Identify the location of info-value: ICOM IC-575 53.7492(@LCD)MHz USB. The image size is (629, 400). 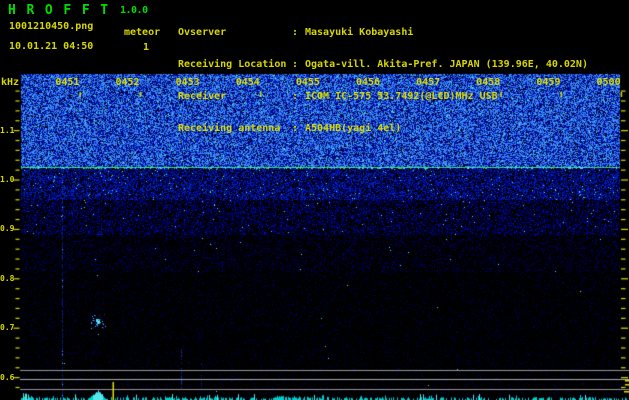
(401, 96).